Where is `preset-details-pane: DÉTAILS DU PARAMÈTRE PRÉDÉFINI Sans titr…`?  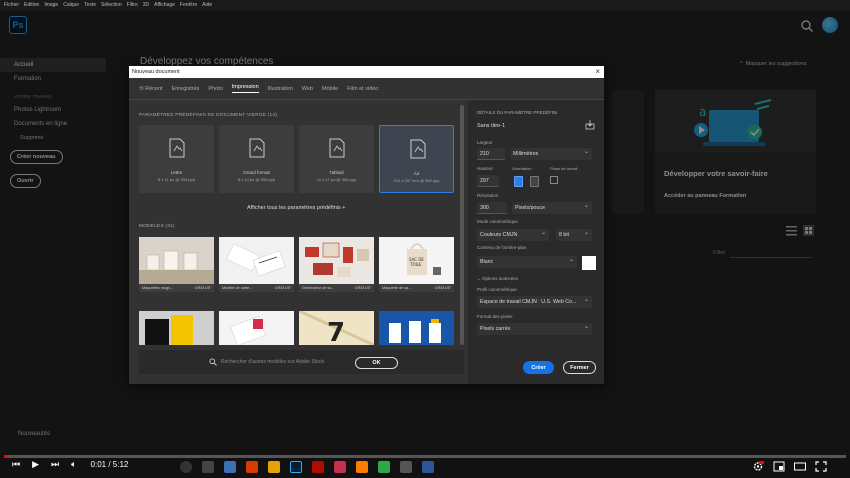 preset-details-pane: DÉTAILS DU PARAMÈTRE PRÉDÉFINI Sans titr… is located at coordinates (536, 242).